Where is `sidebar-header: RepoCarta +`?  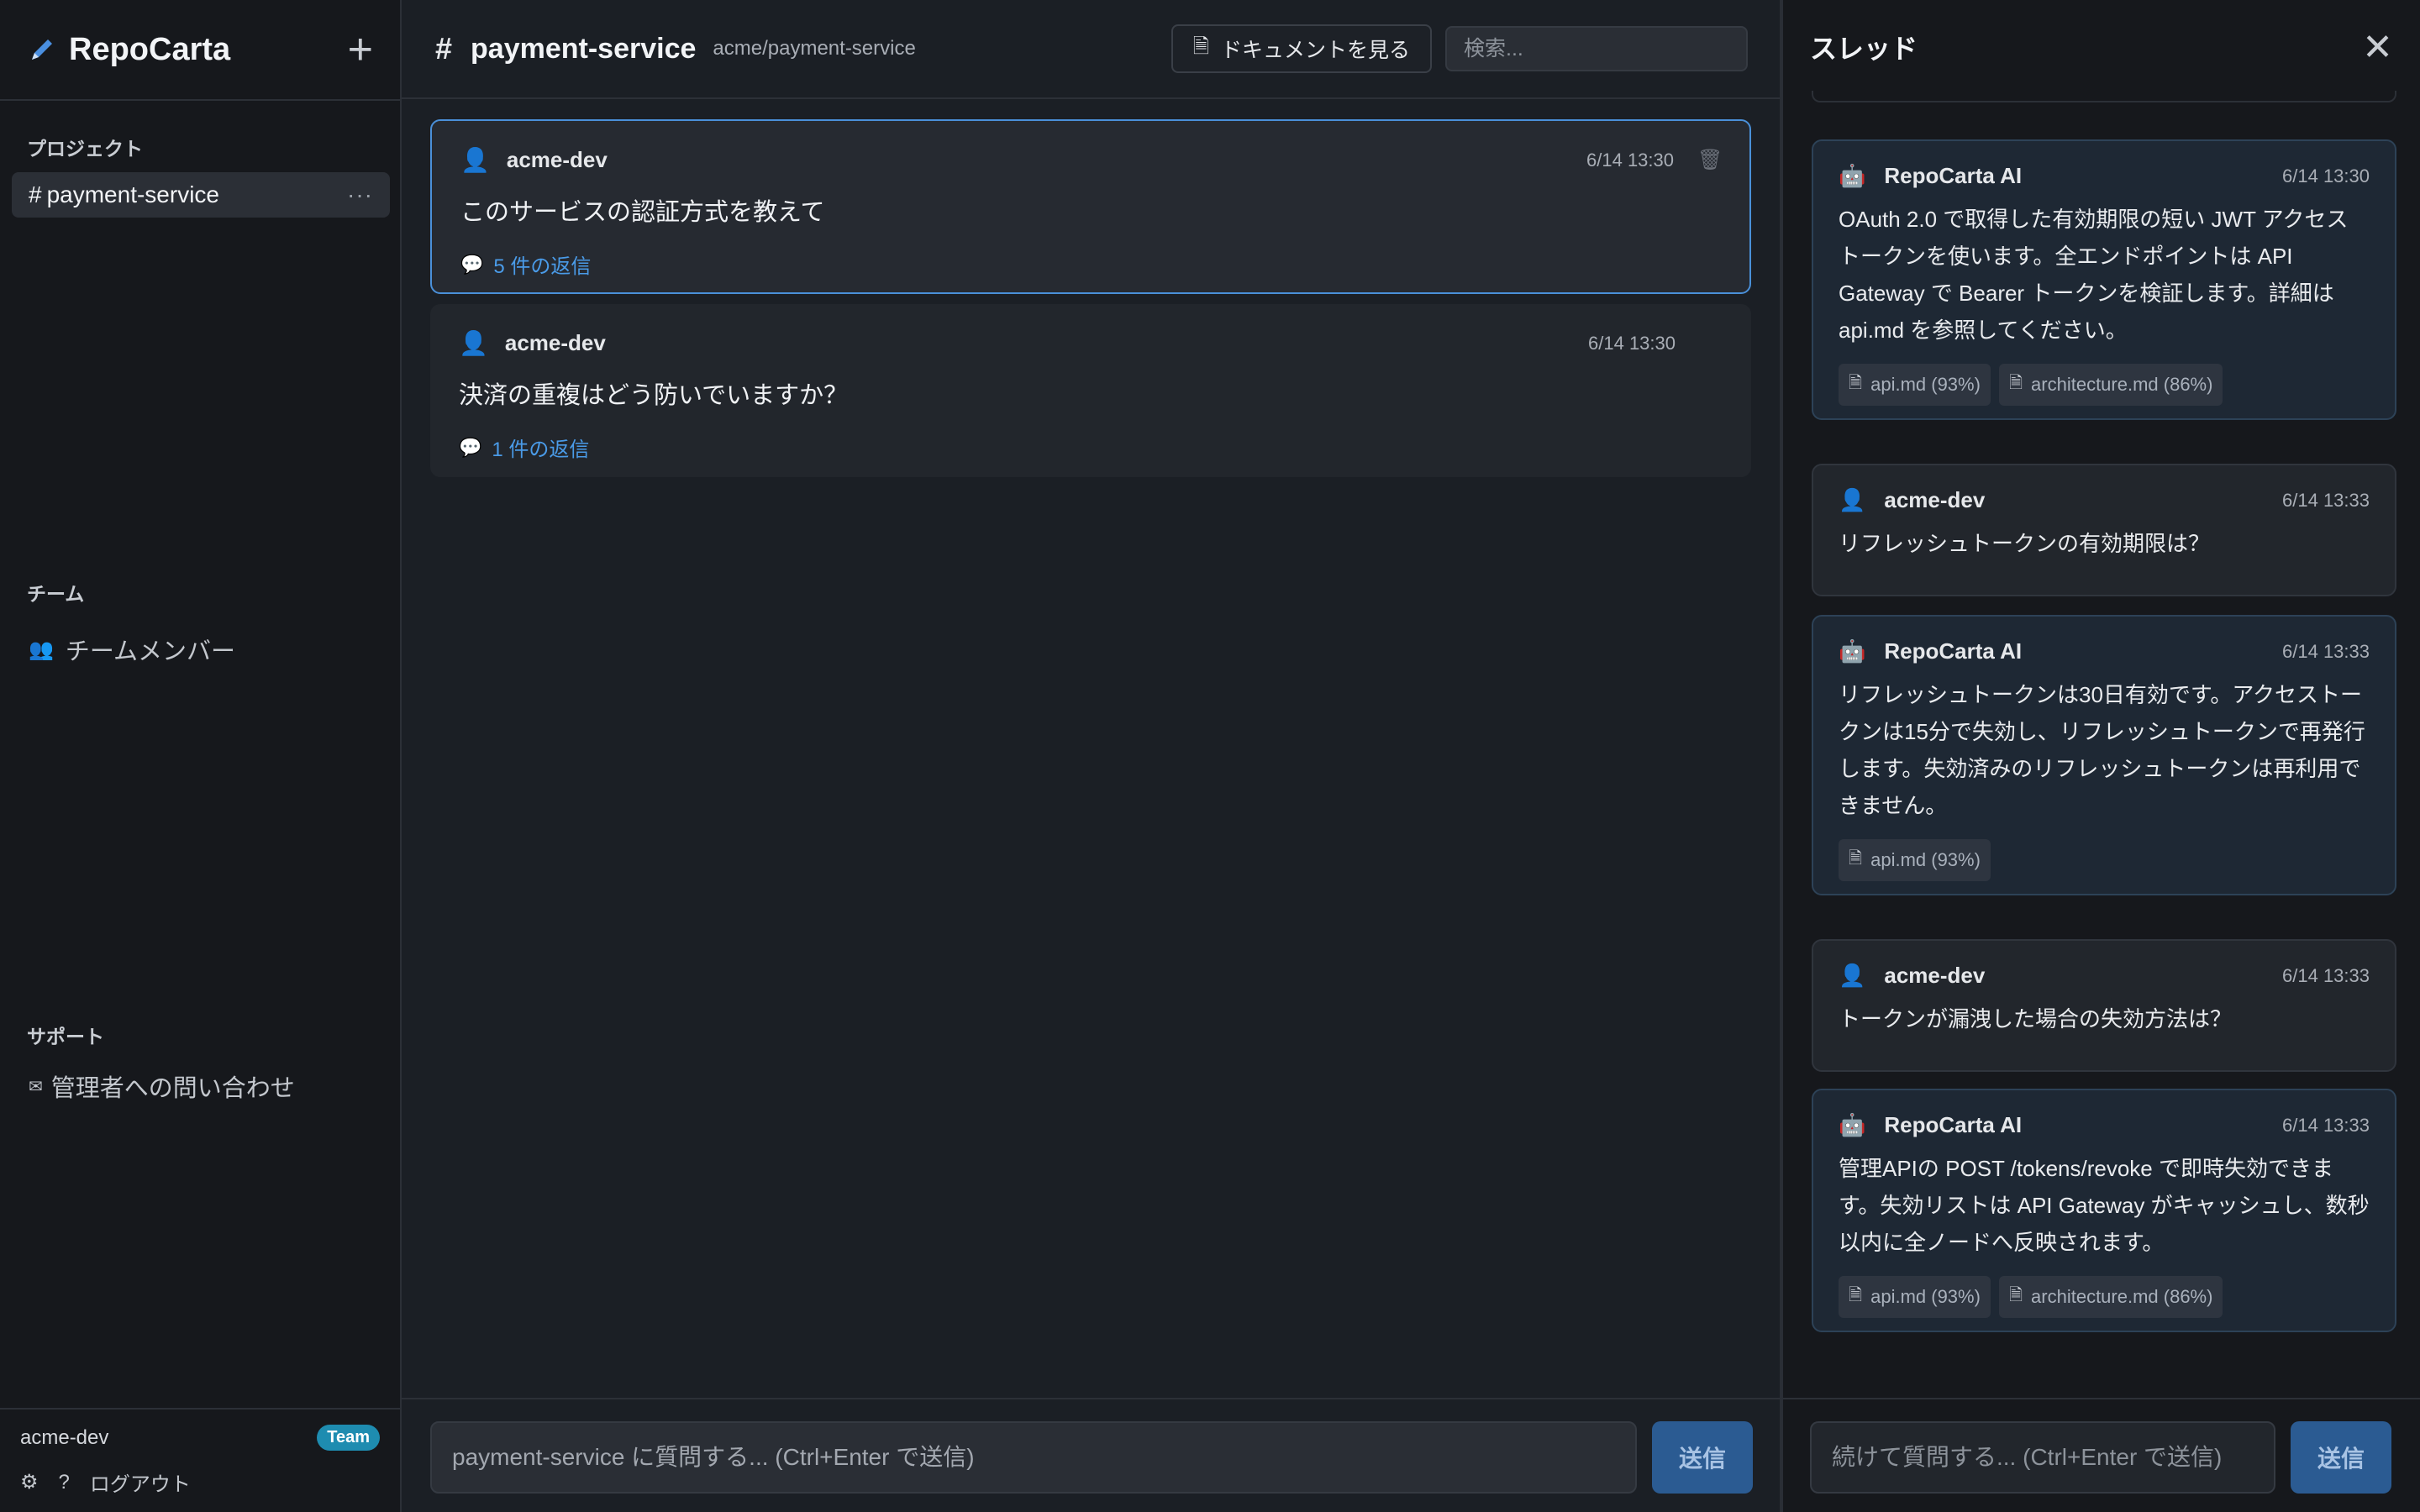 sidebar-header: RepoCarta + is located at coordinates (200, 50).